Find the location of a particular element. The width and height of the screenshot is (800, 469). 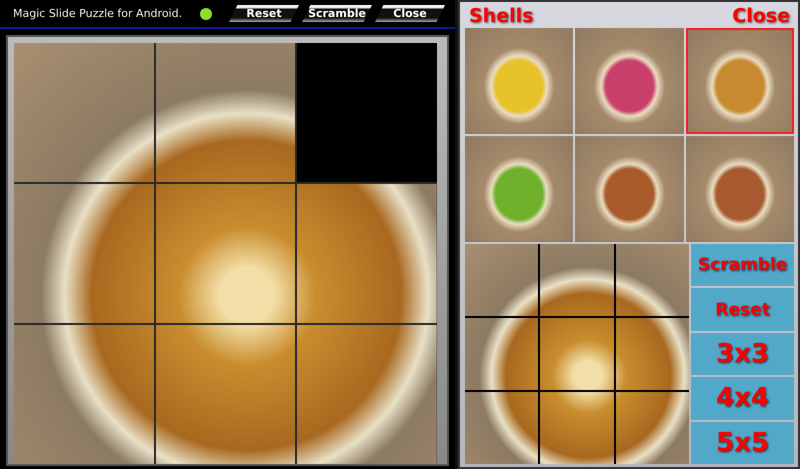

toolbar-button: Scramble is located at coordinates (337, 13).